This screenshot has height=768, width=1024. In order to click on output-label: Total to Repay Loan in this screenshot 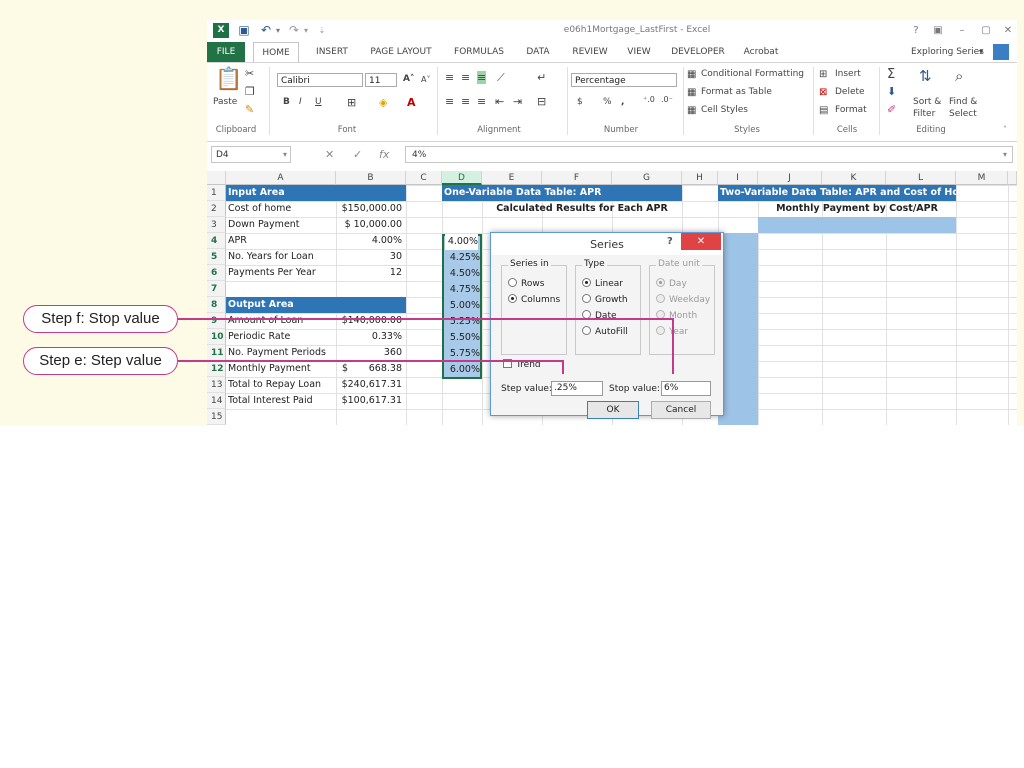, I will do `click(281, 385)`.